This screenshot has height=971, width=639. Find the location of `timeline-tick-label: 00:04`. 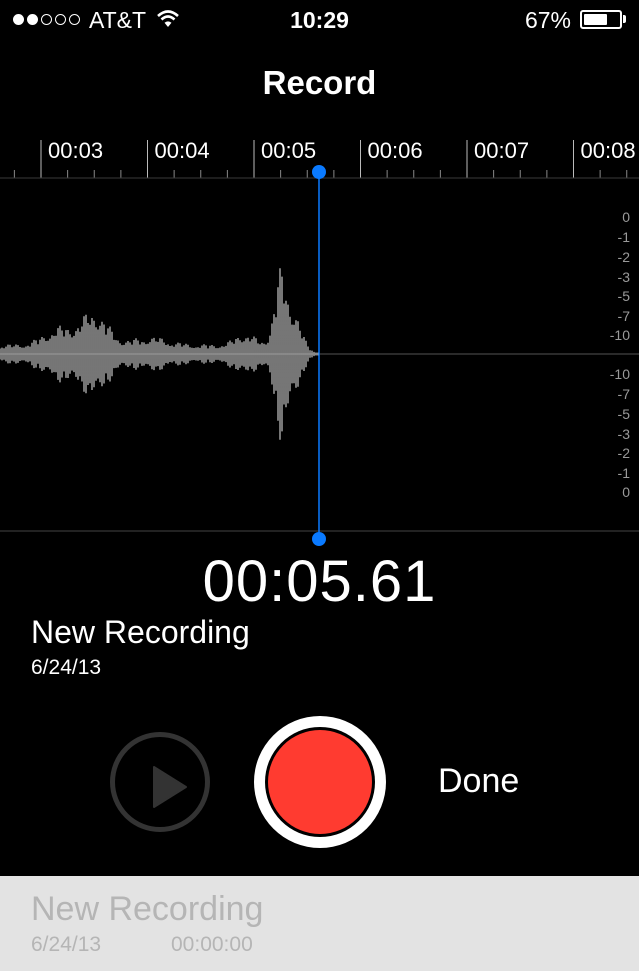

timeline-tick-label: 00:04 is located at coordinates (182, 150).